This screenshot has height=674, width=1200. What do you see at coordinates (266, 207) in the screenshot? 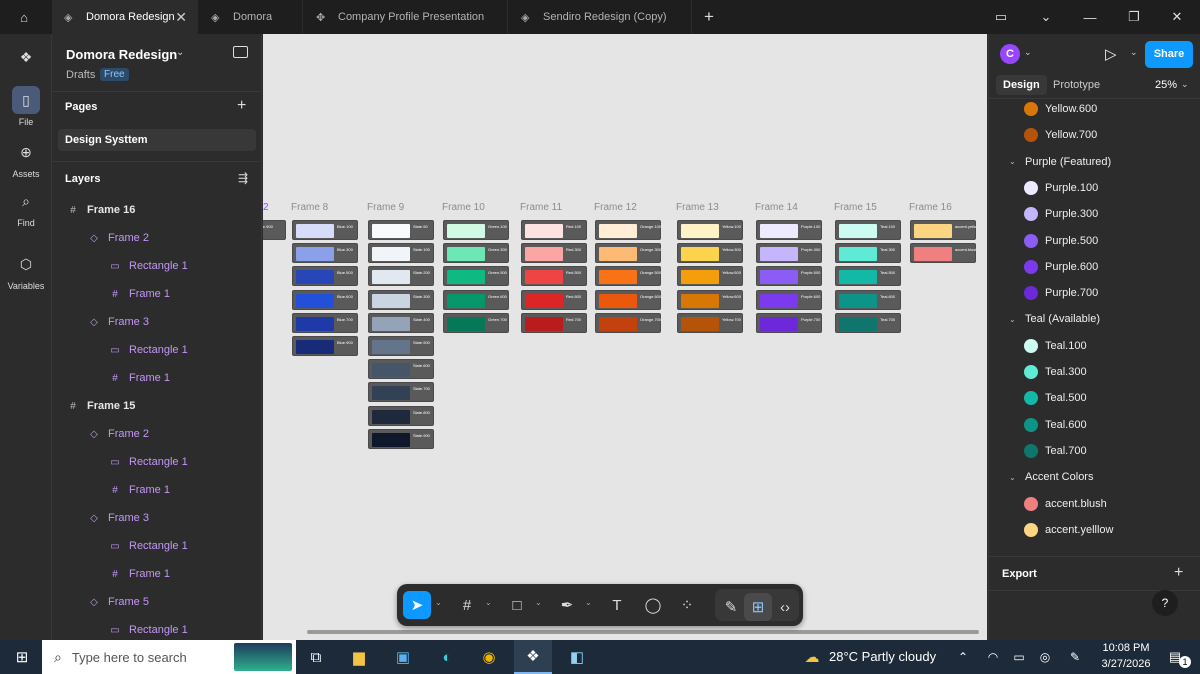
I see `frame-label-partial: 2` at bounding box center [266, 207].